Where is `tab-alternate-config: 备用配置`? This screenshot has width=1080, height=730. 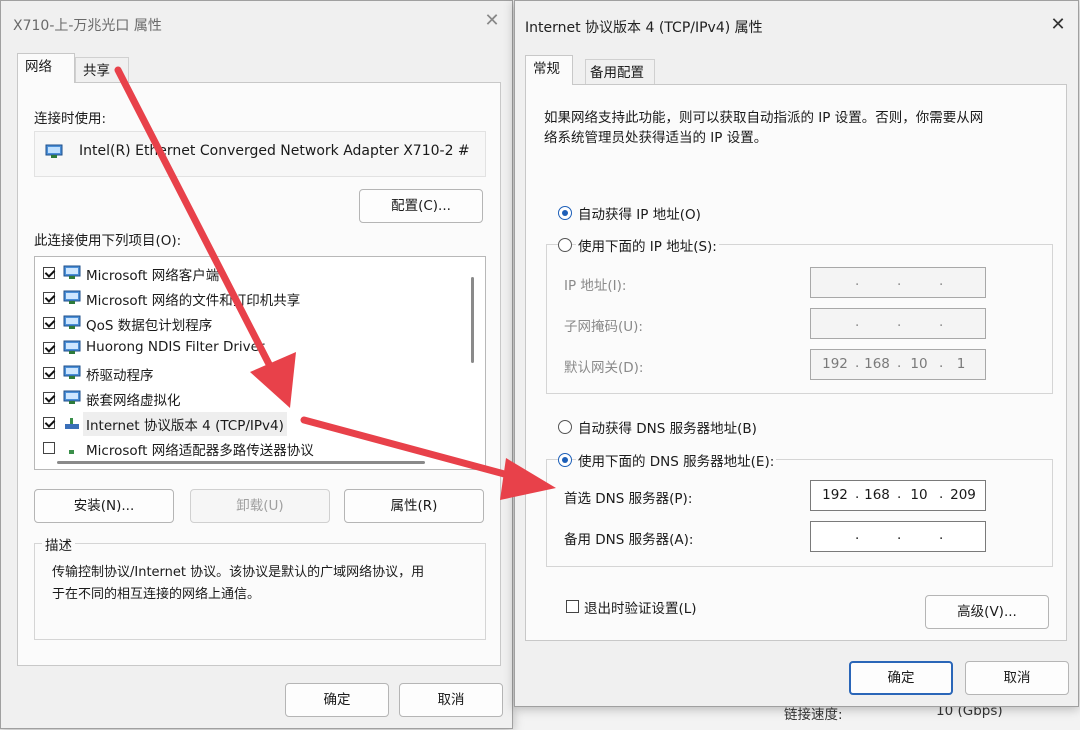 tab-alternate-config: 备用配置 is located at coordinates (620, 72).